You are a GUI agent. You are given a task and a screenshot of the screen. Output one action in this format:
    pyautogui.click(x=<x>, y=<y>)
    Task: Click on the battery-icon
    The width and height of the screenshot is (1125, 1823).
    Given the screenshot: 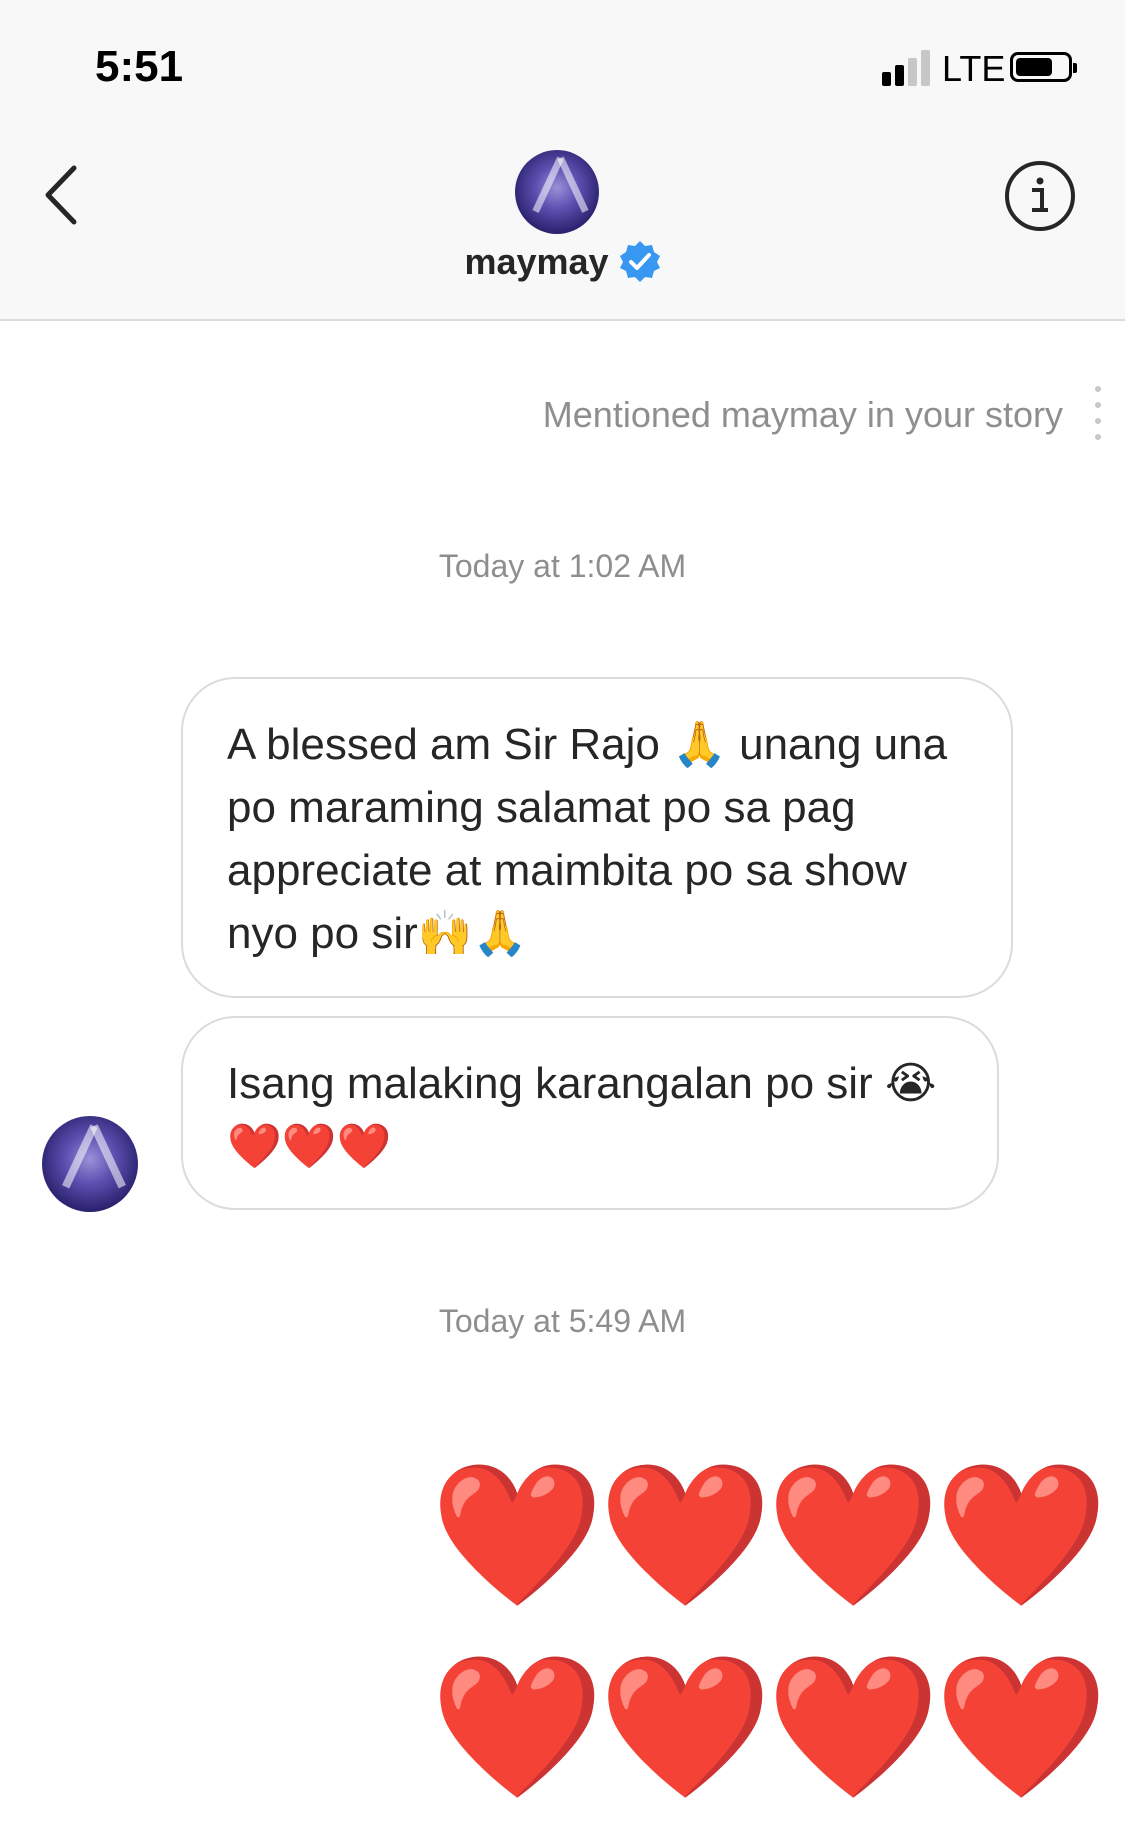 What is the action you would take?
    pyautogui.click(x=1043, y=67)
    